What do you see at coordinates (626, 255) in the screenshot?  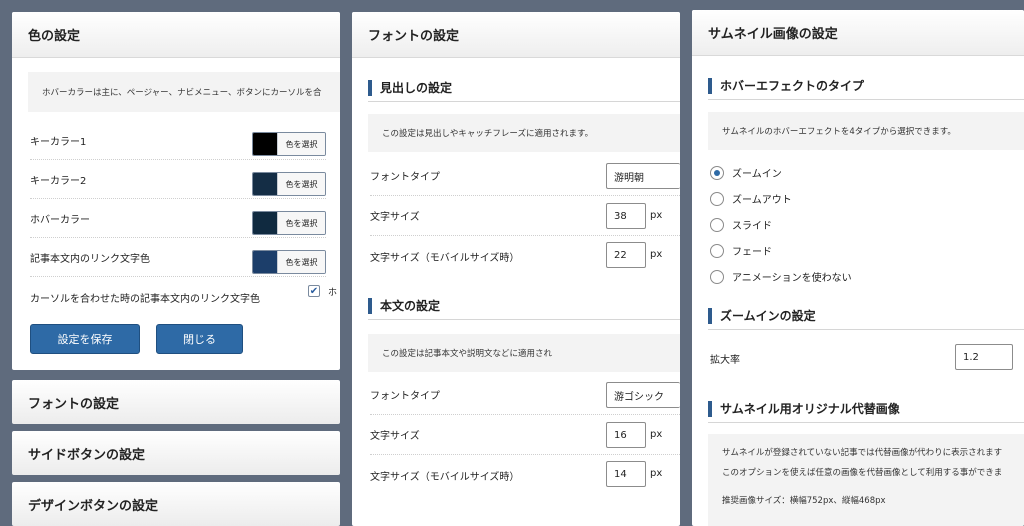 I see `heading-mobile-size-input: 22` at bounding box center [626, 255].